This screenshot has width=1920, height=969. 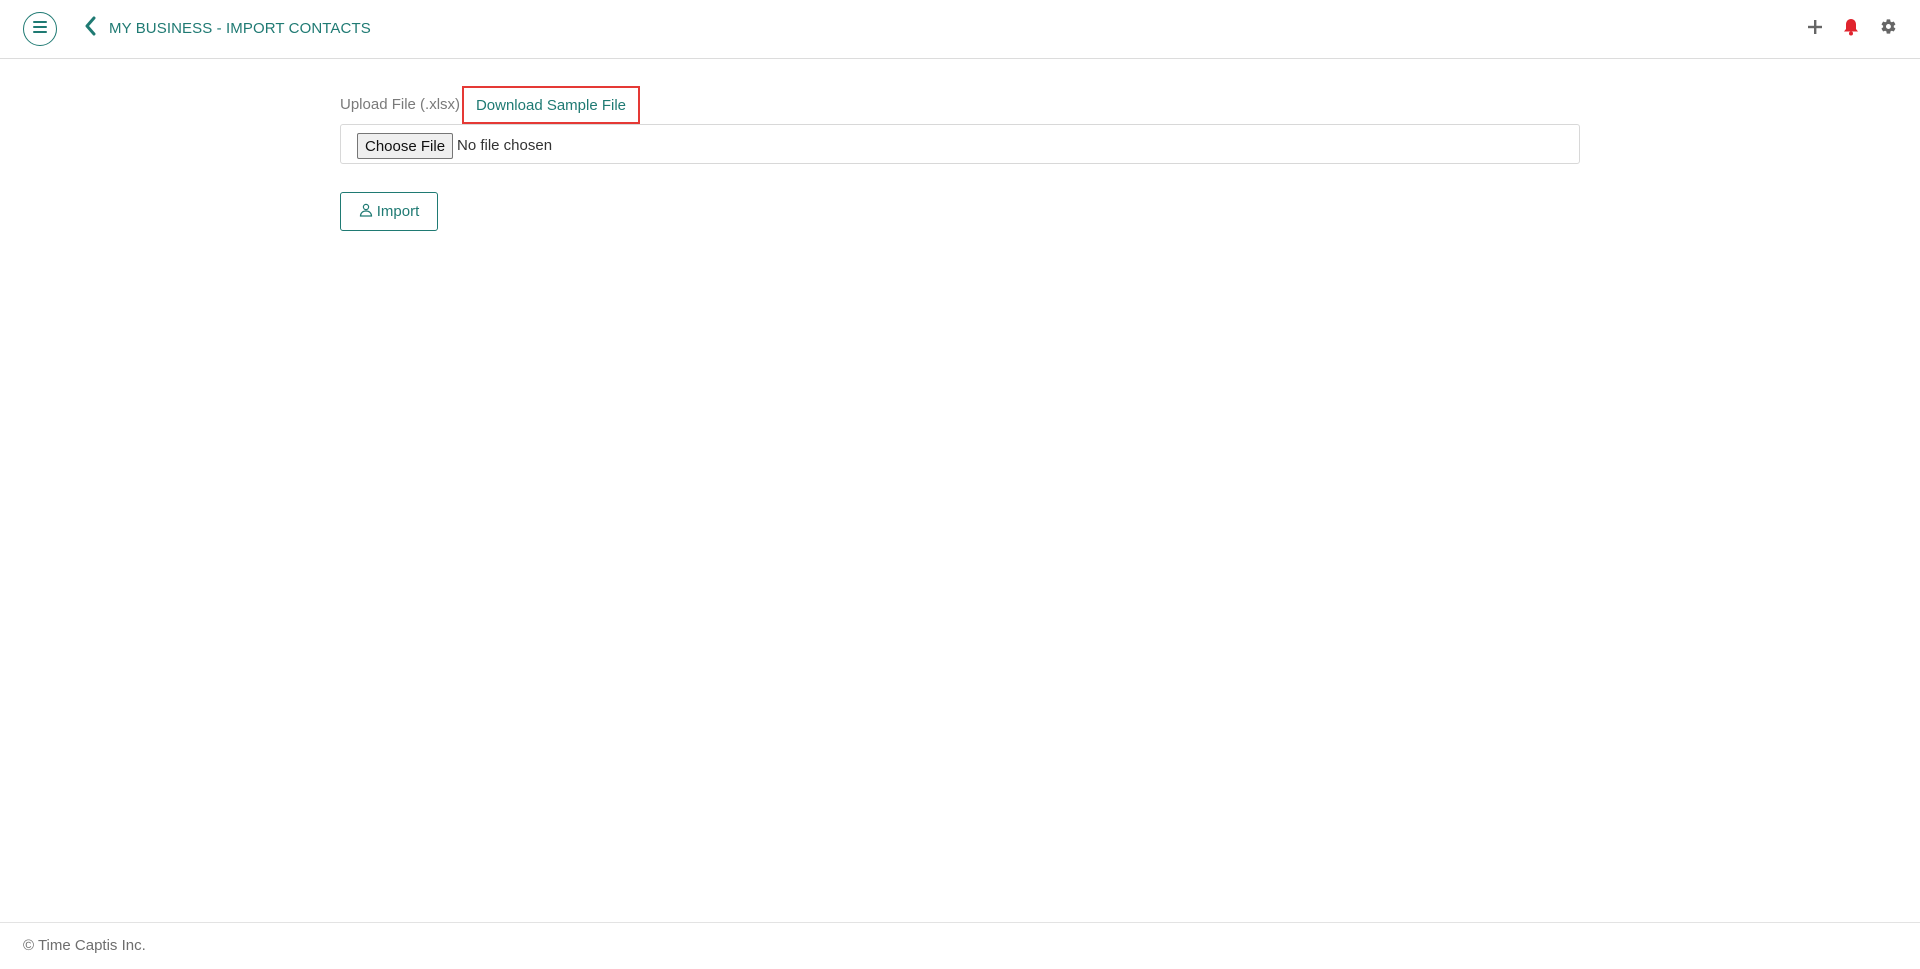 What do you see at coordinates (960, 144) in the screenshot?
I see `file-upload-field: Choose File No file chosen` at bounding box center [960, 144].